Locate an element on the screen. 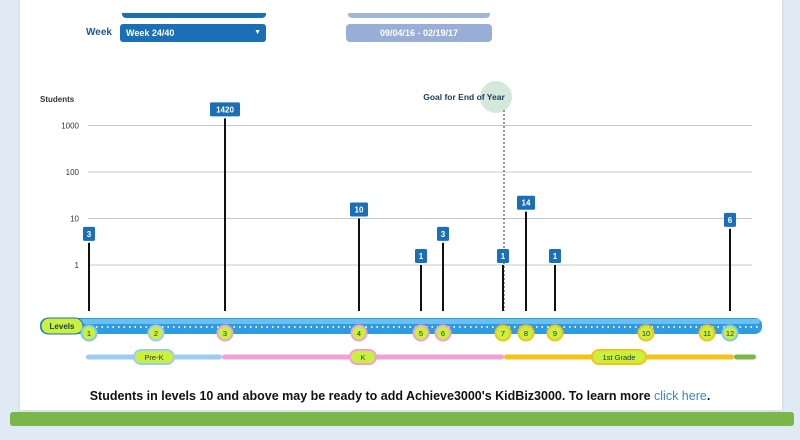 This screenshot has height=440, width=800. level-badge-label: 2 is located at coordinates (156, 333).